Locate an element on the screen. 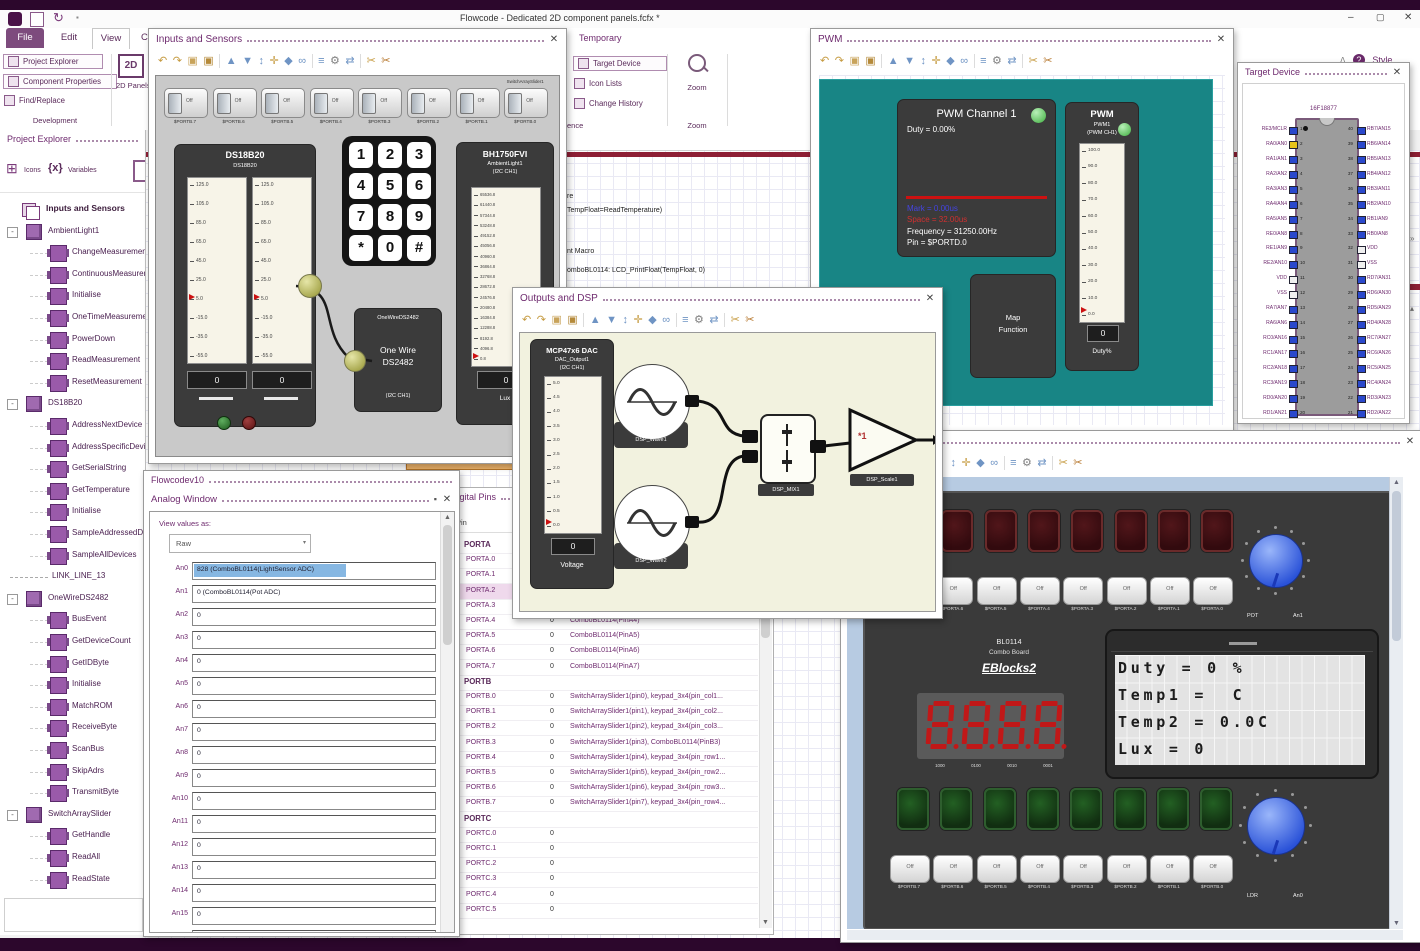 This screenshot has width=1420, height=951. onewire-component: OneWireDS2482 One Wire DS2482 (I2C CH1) is located at coordinates (398, 360).